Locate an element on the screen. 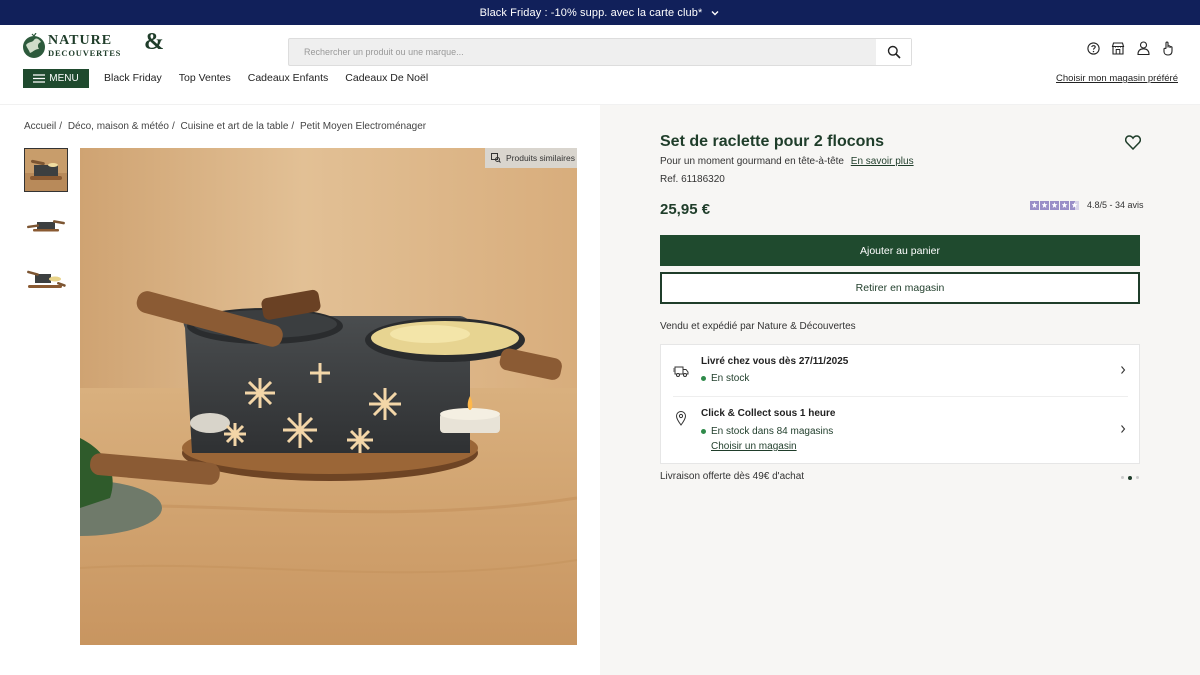 The image size is (1200, 675). thumbnail-list is located at coordinates (46, 230).